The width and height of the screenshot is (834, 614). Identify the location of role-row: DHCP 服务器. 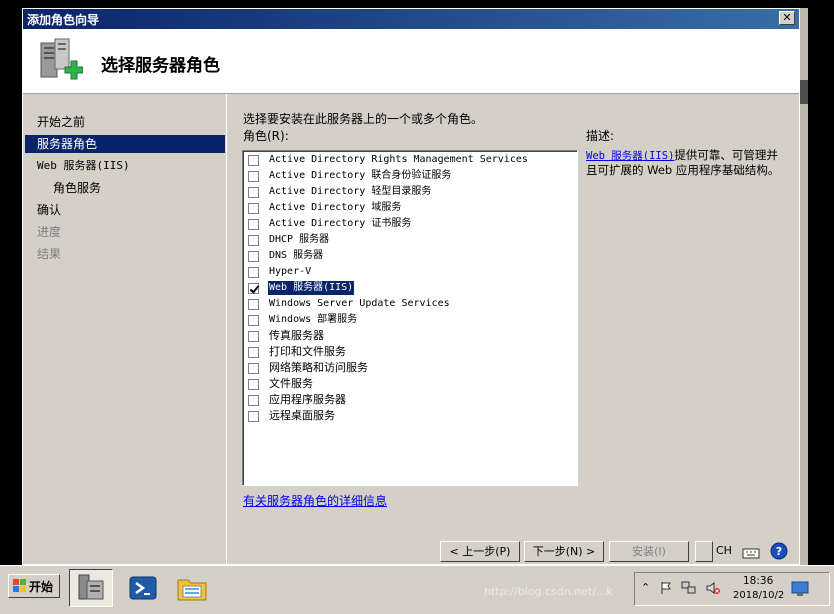
(289, 240).